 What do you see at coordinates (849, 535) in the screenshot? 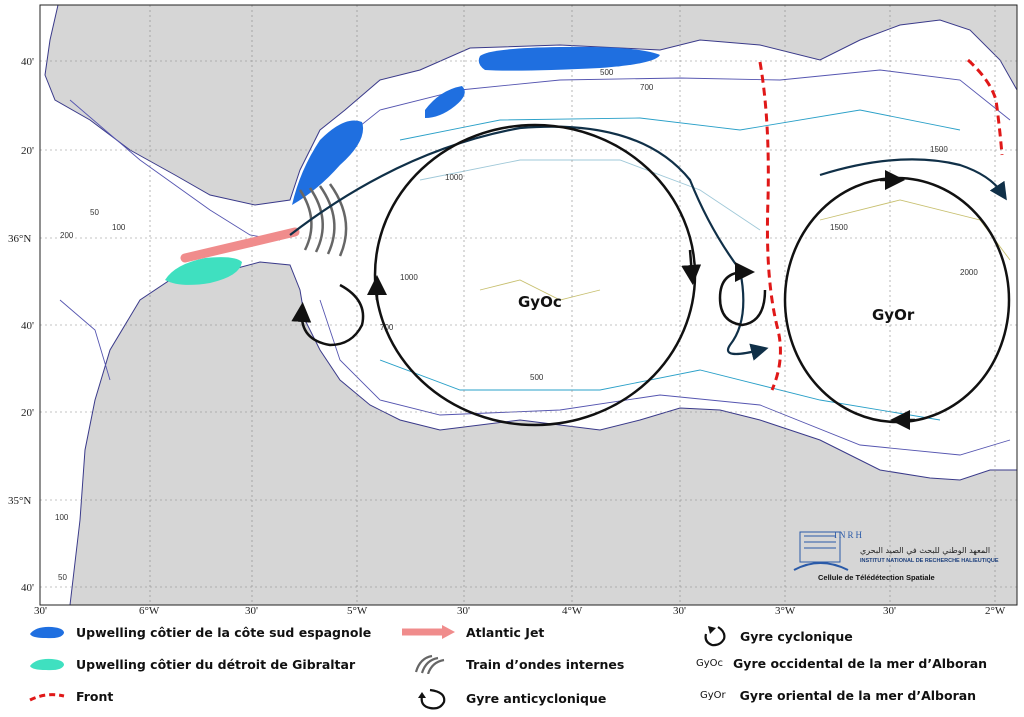
I see `logo-acronym: INRH` at bounding box center [849, 535].